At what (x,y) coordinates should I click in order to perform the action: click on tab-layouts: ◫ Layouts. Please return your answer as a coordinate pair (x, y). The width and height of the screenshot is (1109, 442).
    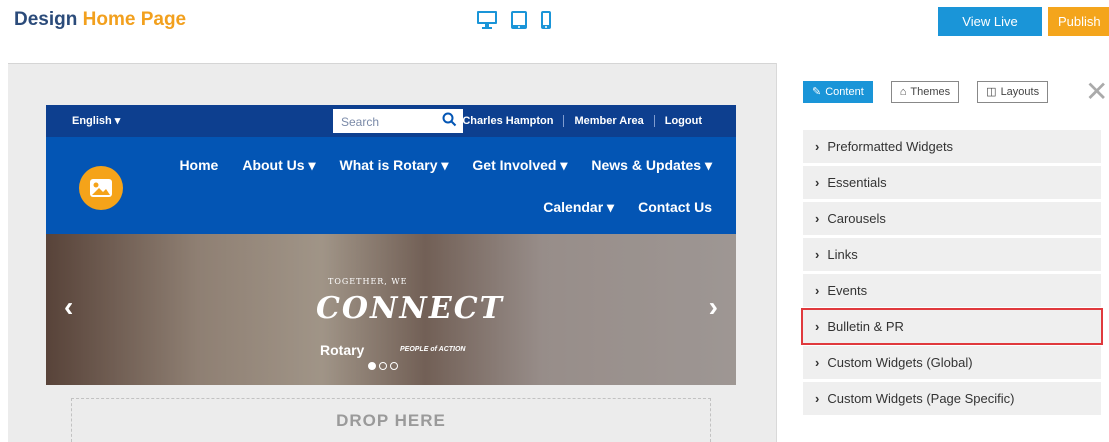
    Looking at the image, I should click on (1013, 92).